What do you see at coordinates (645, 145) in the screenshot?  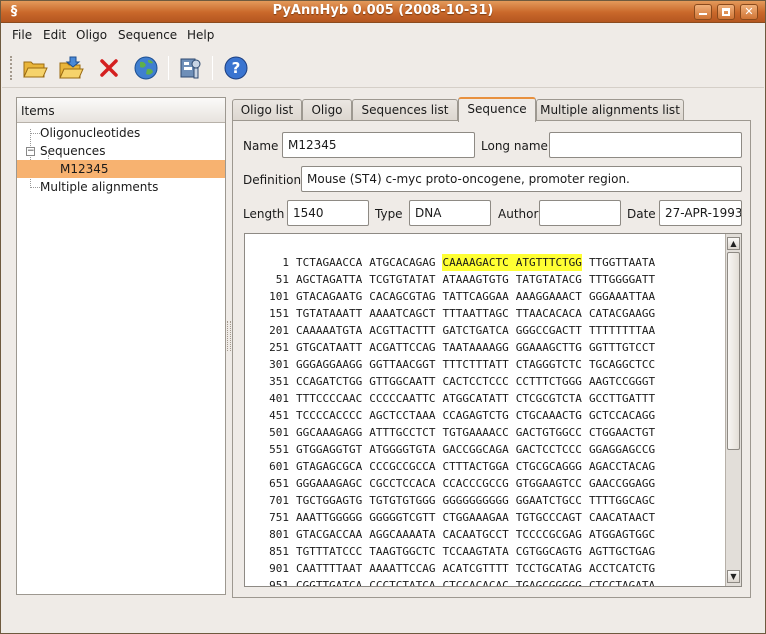 I see `long-name-field` at bounding box center [645, 145].